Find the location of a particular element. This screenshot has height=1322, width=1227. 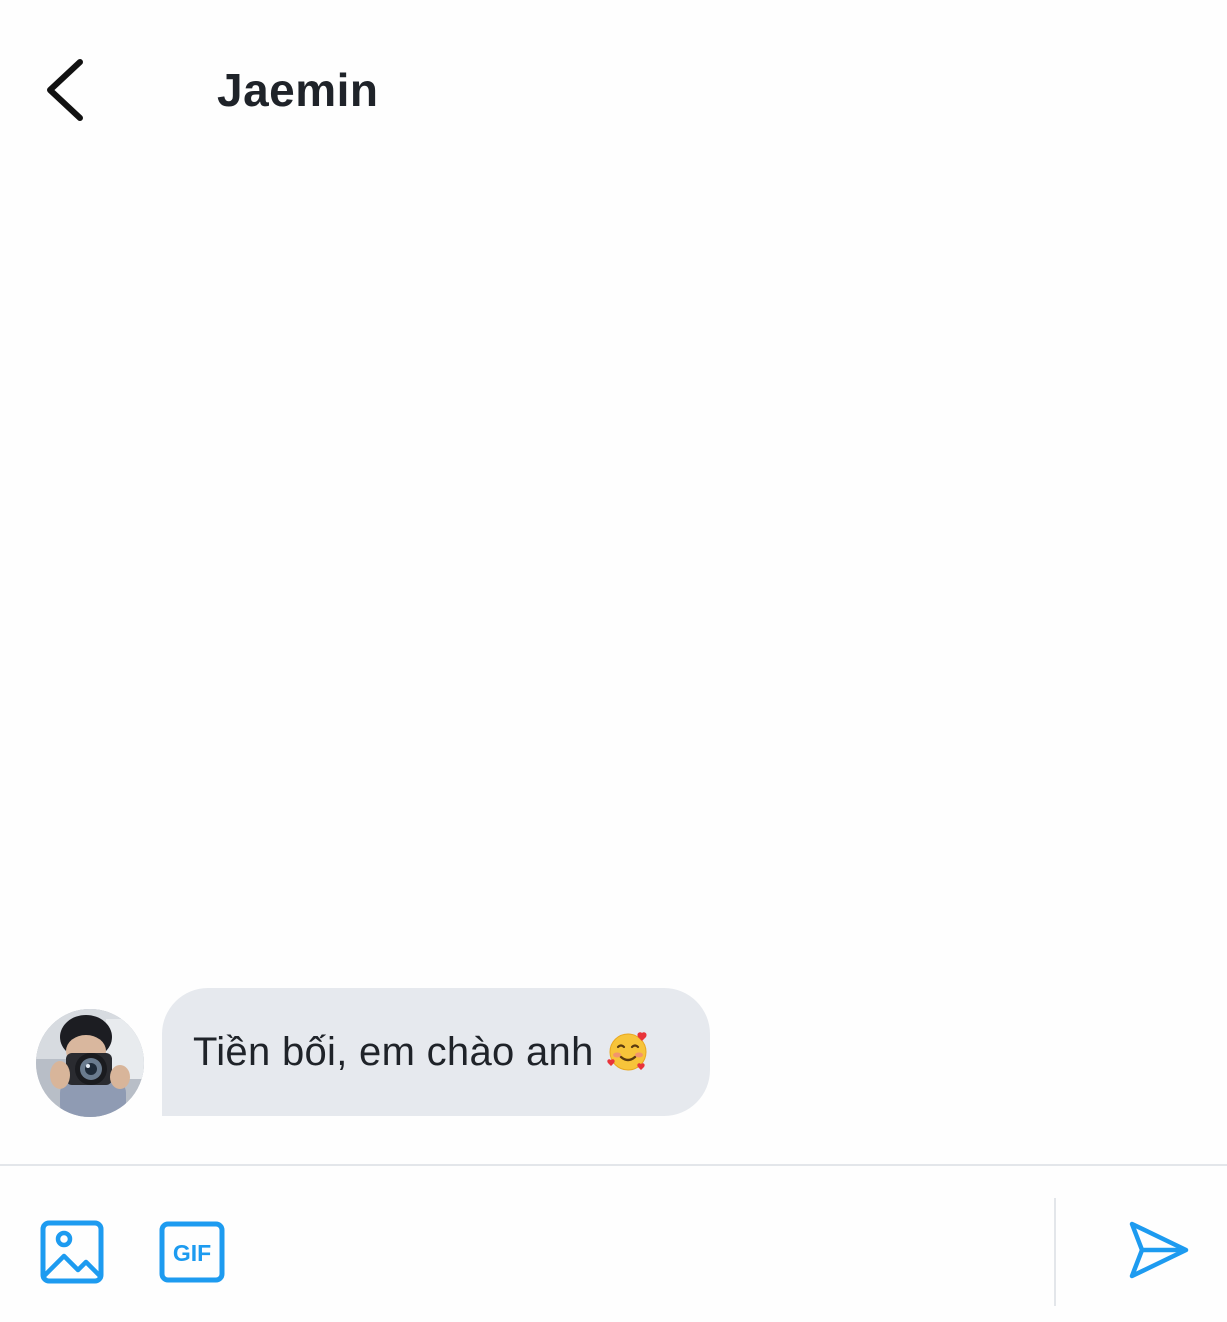

send-icon is located at coordinates (1159, 1250).